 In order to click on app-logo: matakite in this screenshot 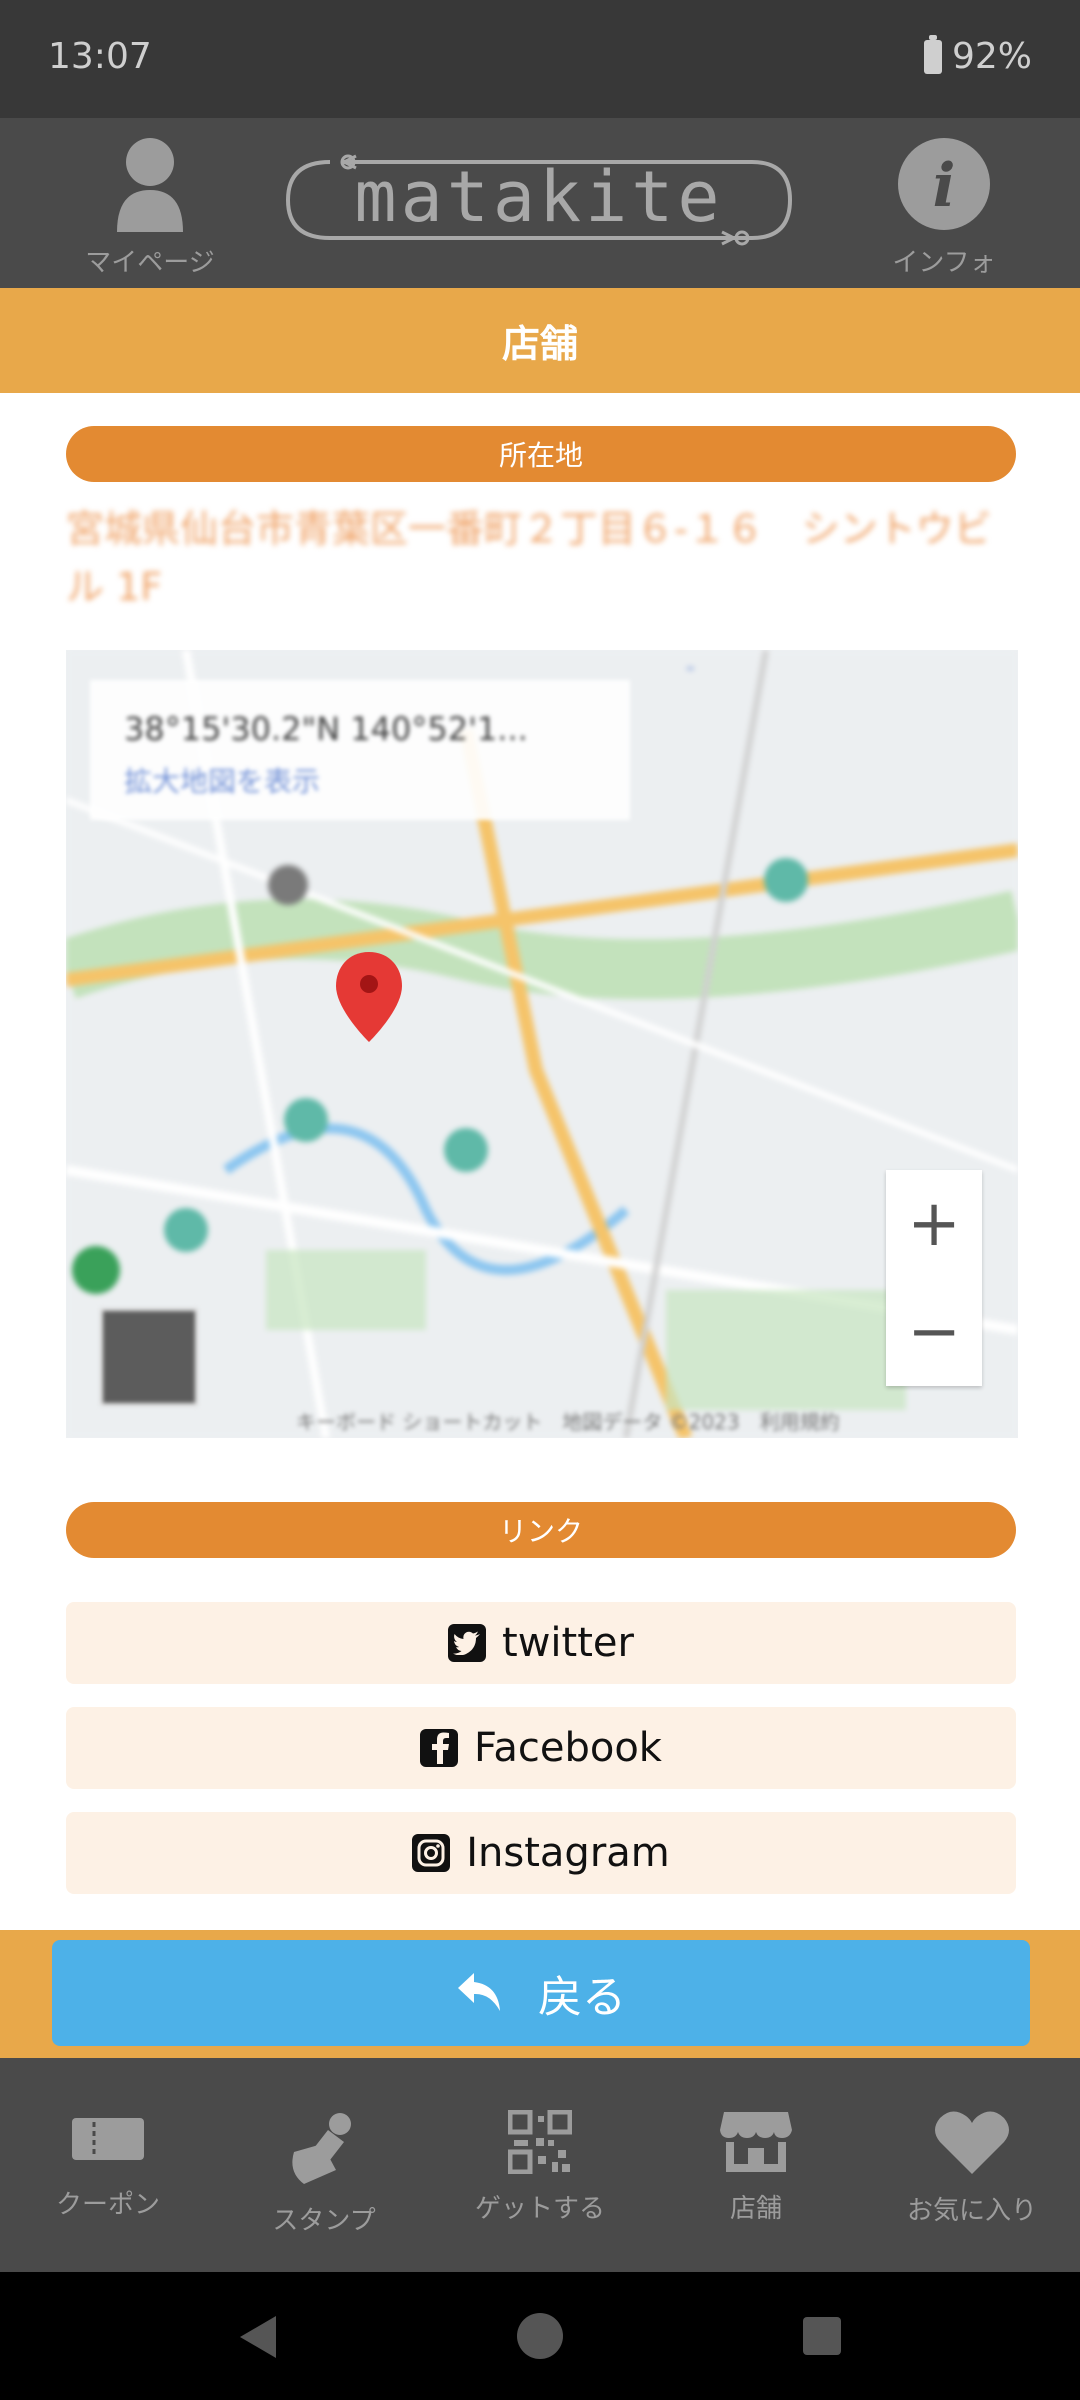, I will do `click(539, 200)`.